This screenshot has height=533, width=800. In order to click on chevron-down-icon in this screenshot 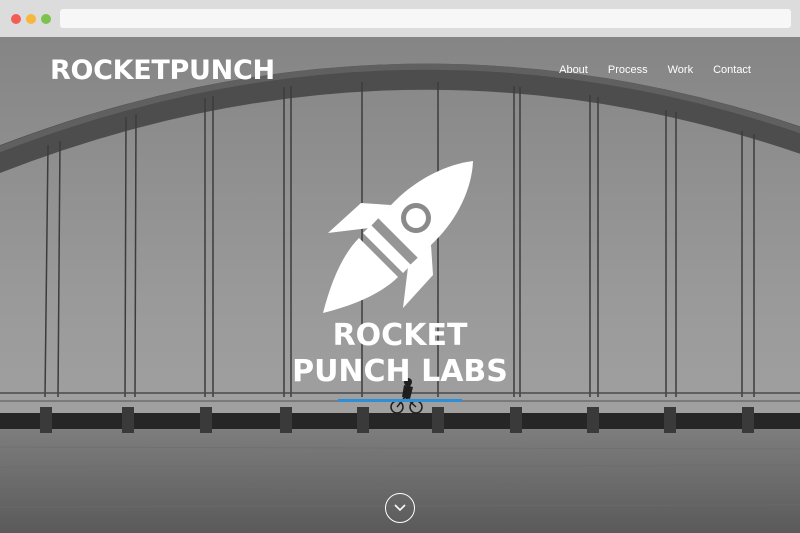, I will do `click(400, 508)`.